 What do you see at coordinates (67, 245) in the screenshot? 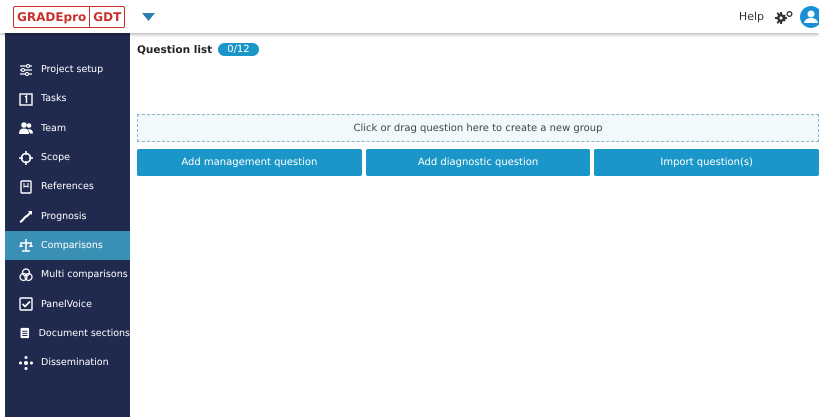
I see `sidebar-item: Comparisons` at bounding box center [67, 245].